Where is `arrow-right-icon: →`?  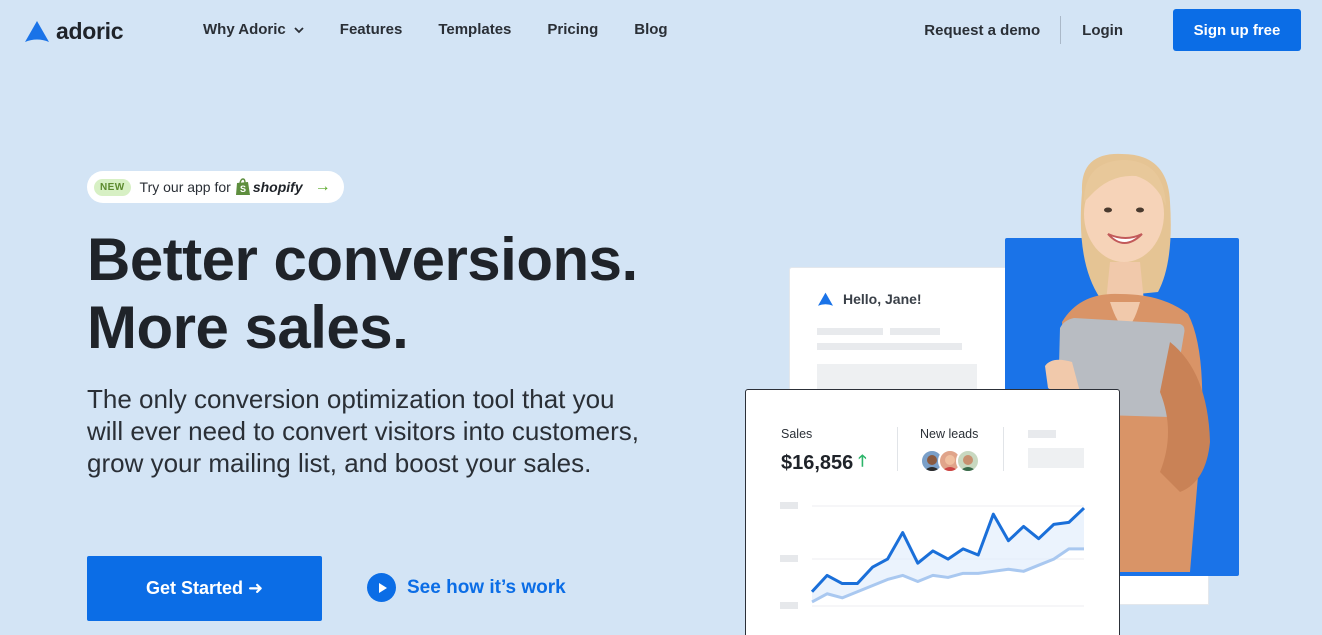
arrow-right-icon: → is located at coordinates (322, 186).